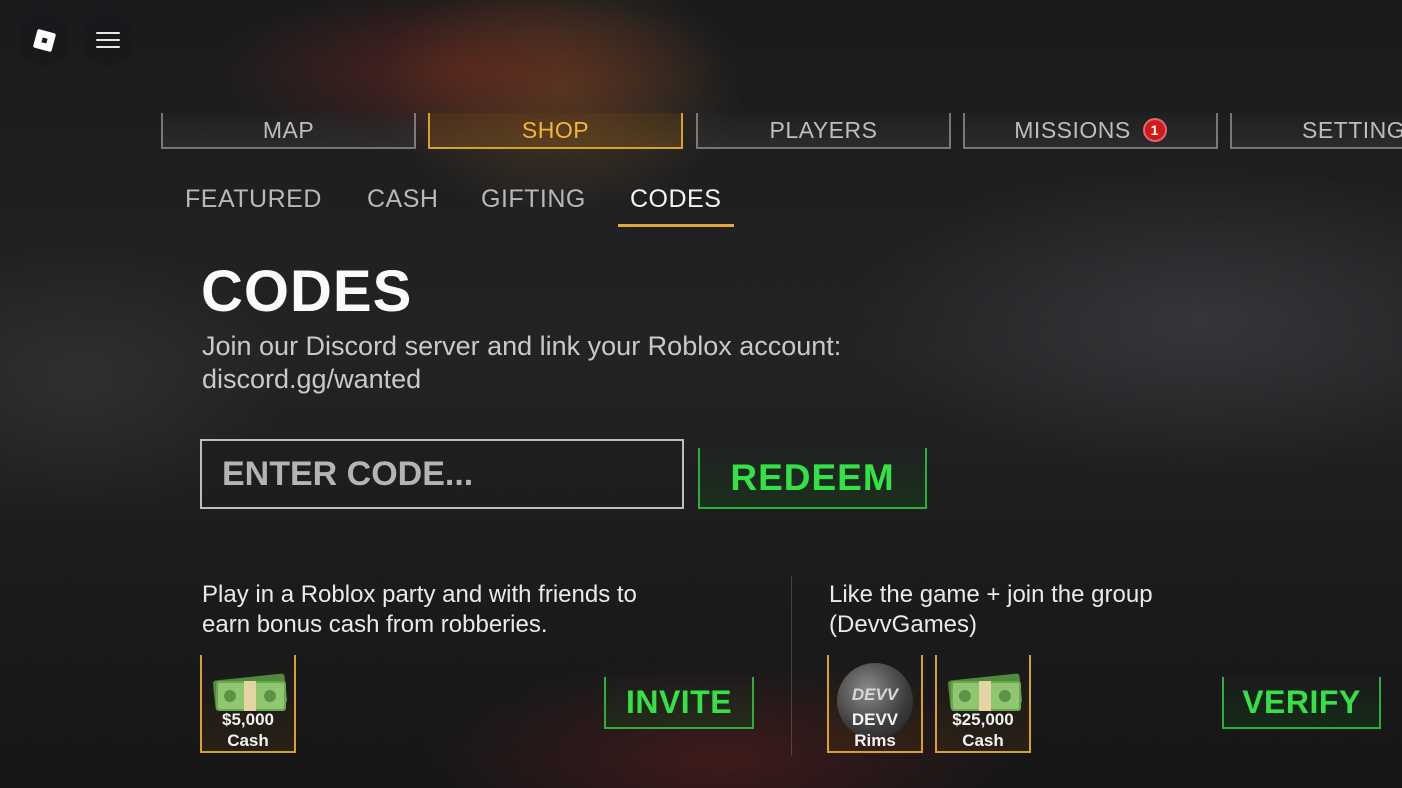  I want to click on tab-map: MAP, so click(288, 131).